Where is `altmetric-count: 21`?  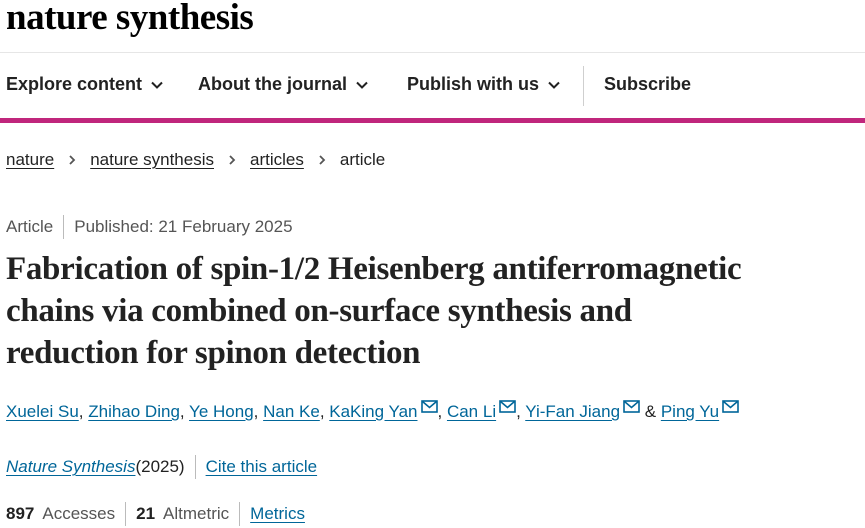
altmetric-count: 21 is located at coordinates (146, 513).